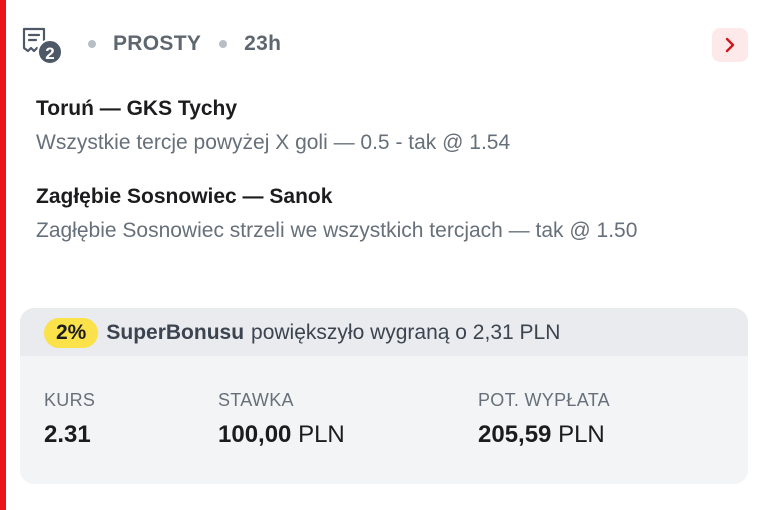 Image resolution: width=770 pixels, height=510 pixels. What do you see at coordinates (184, 196) in the screenshot?
I see `match-name: Zagłębie Sosnowiec — Sanok` at bounding box center [184, 196].